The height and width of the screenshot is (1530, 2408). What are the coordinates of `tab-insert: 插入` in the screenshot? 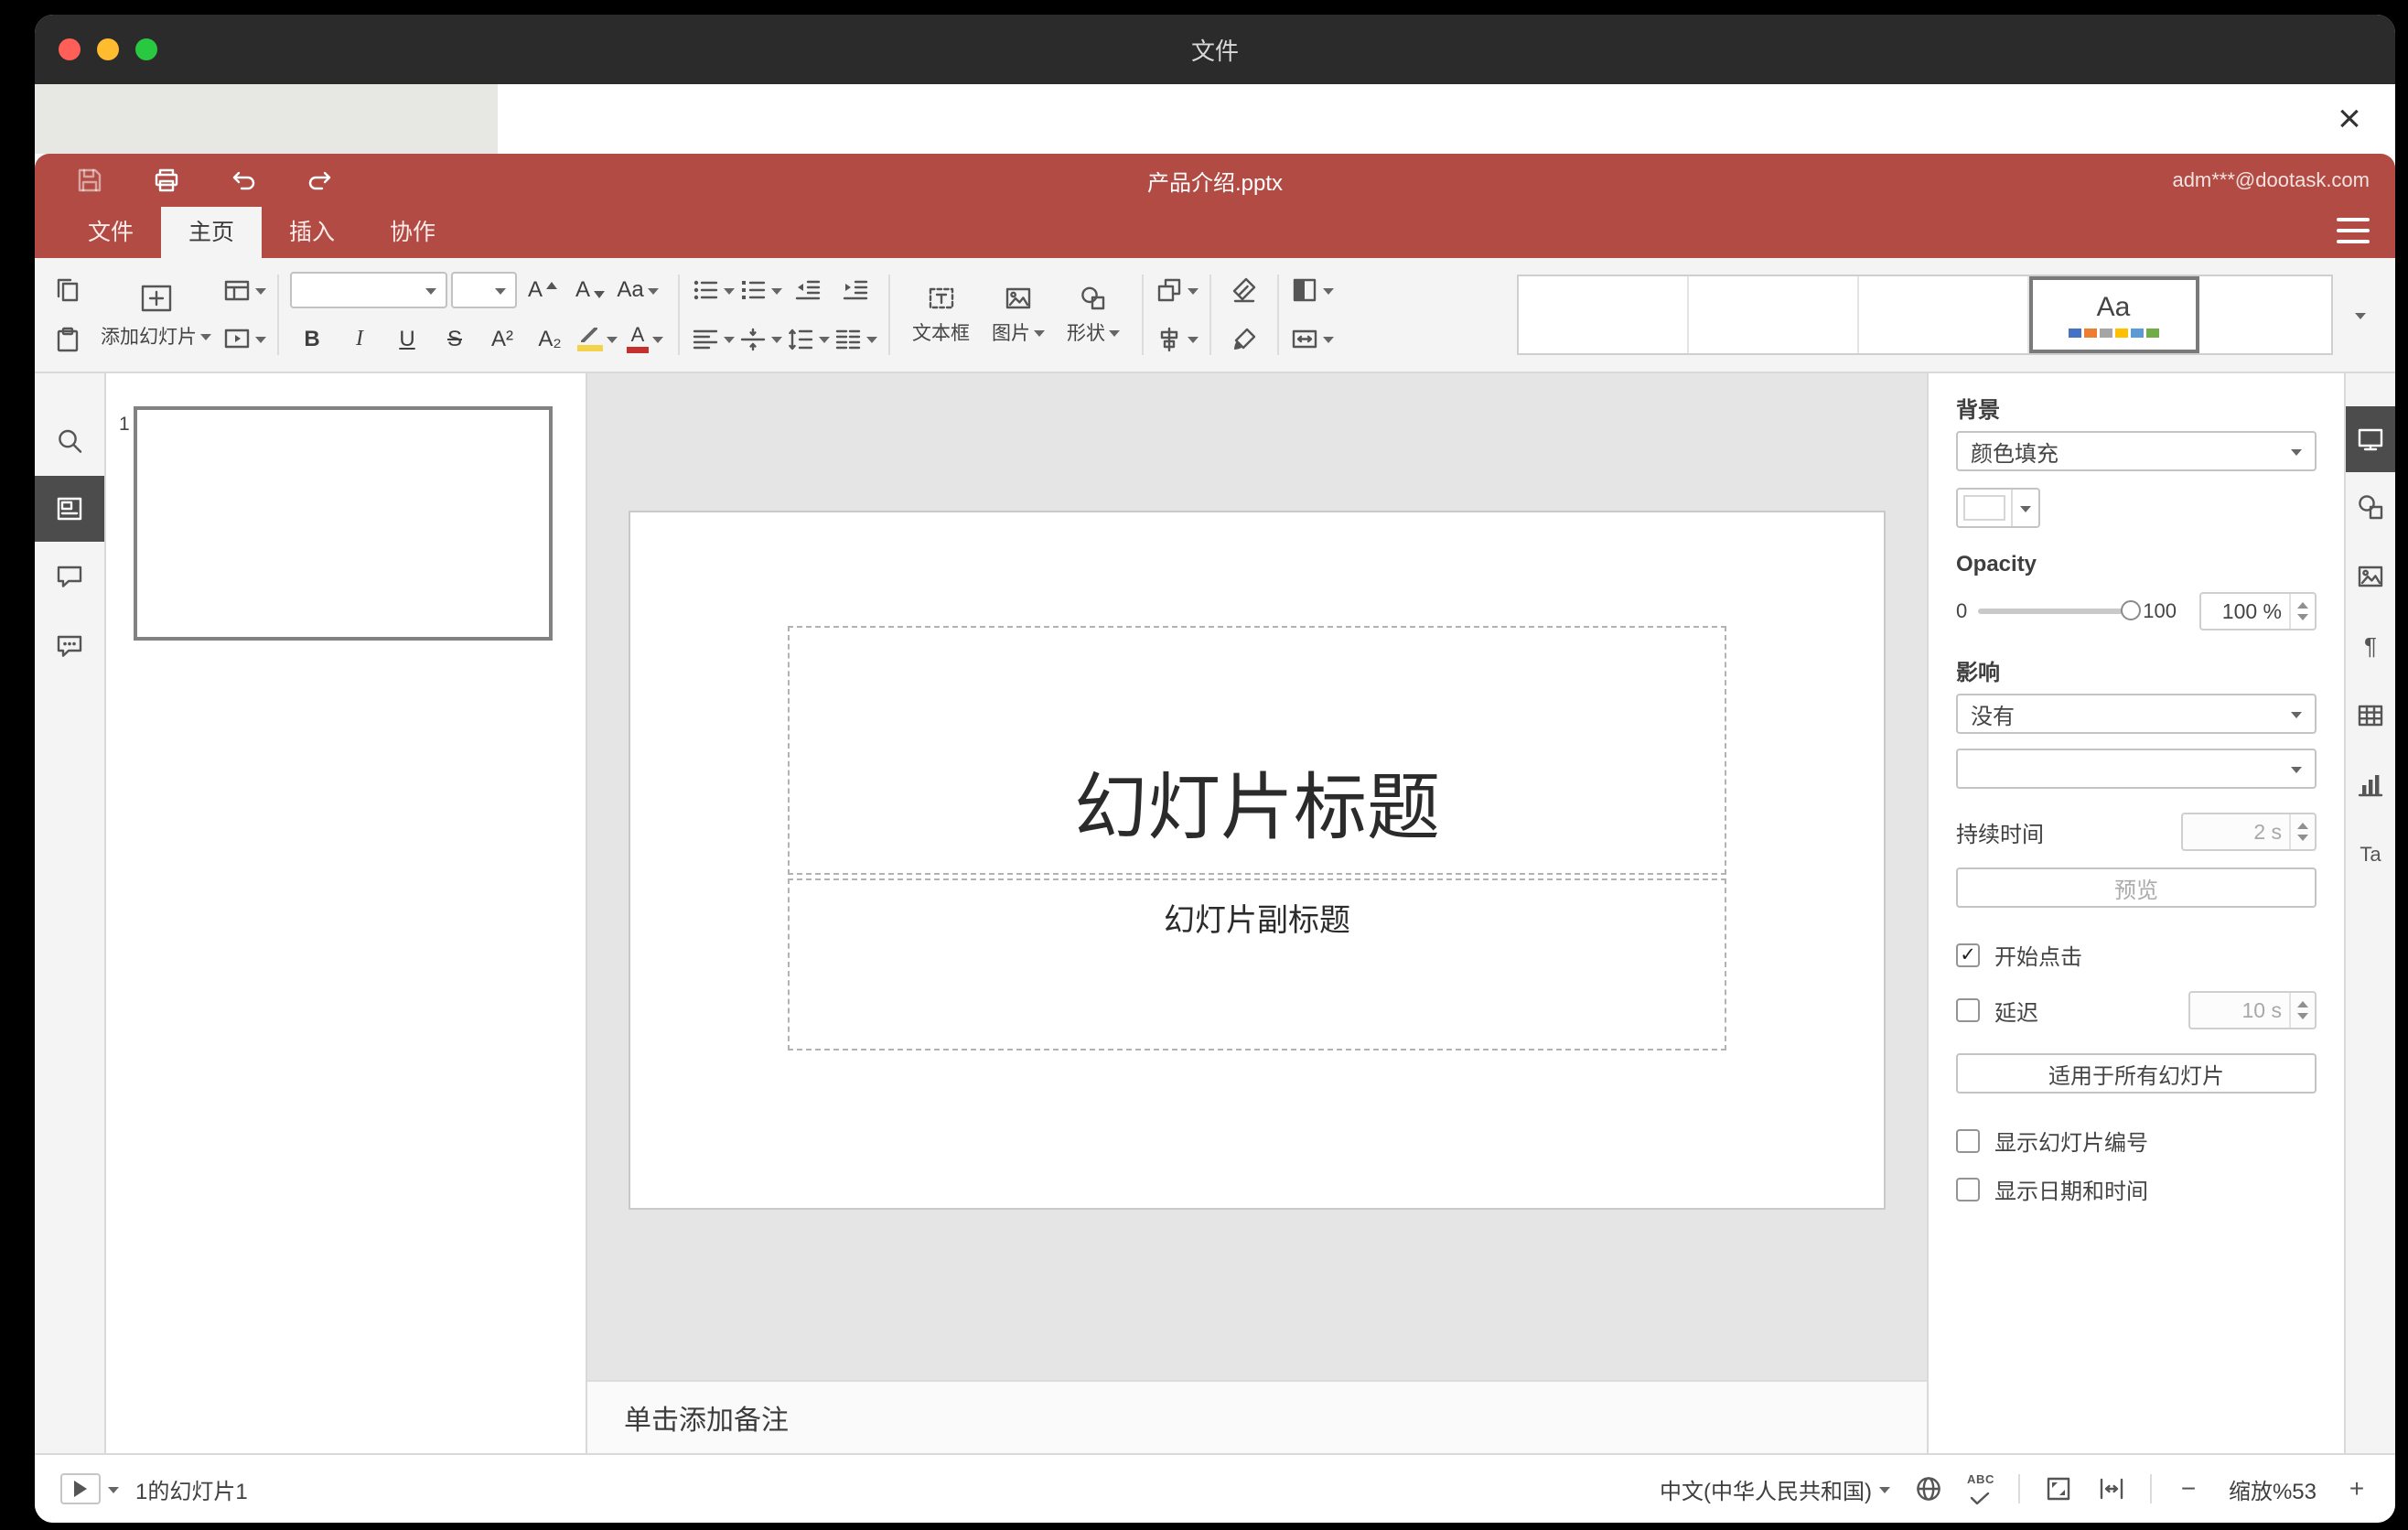 It's located at (312, 232).